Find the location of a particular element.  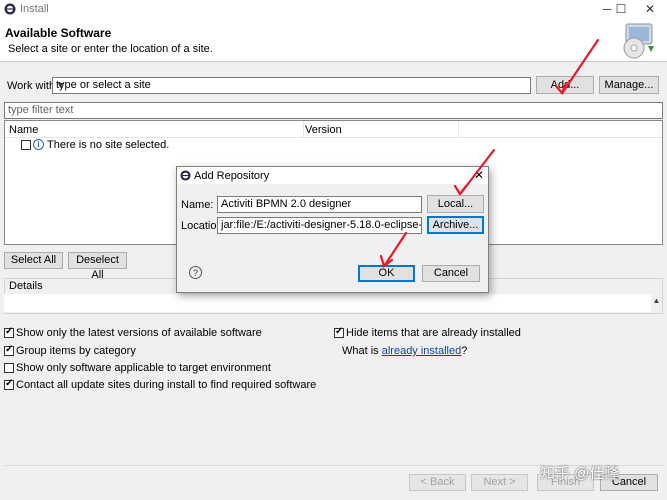

annotation-arrowhead is located at coordinates (460, 190).